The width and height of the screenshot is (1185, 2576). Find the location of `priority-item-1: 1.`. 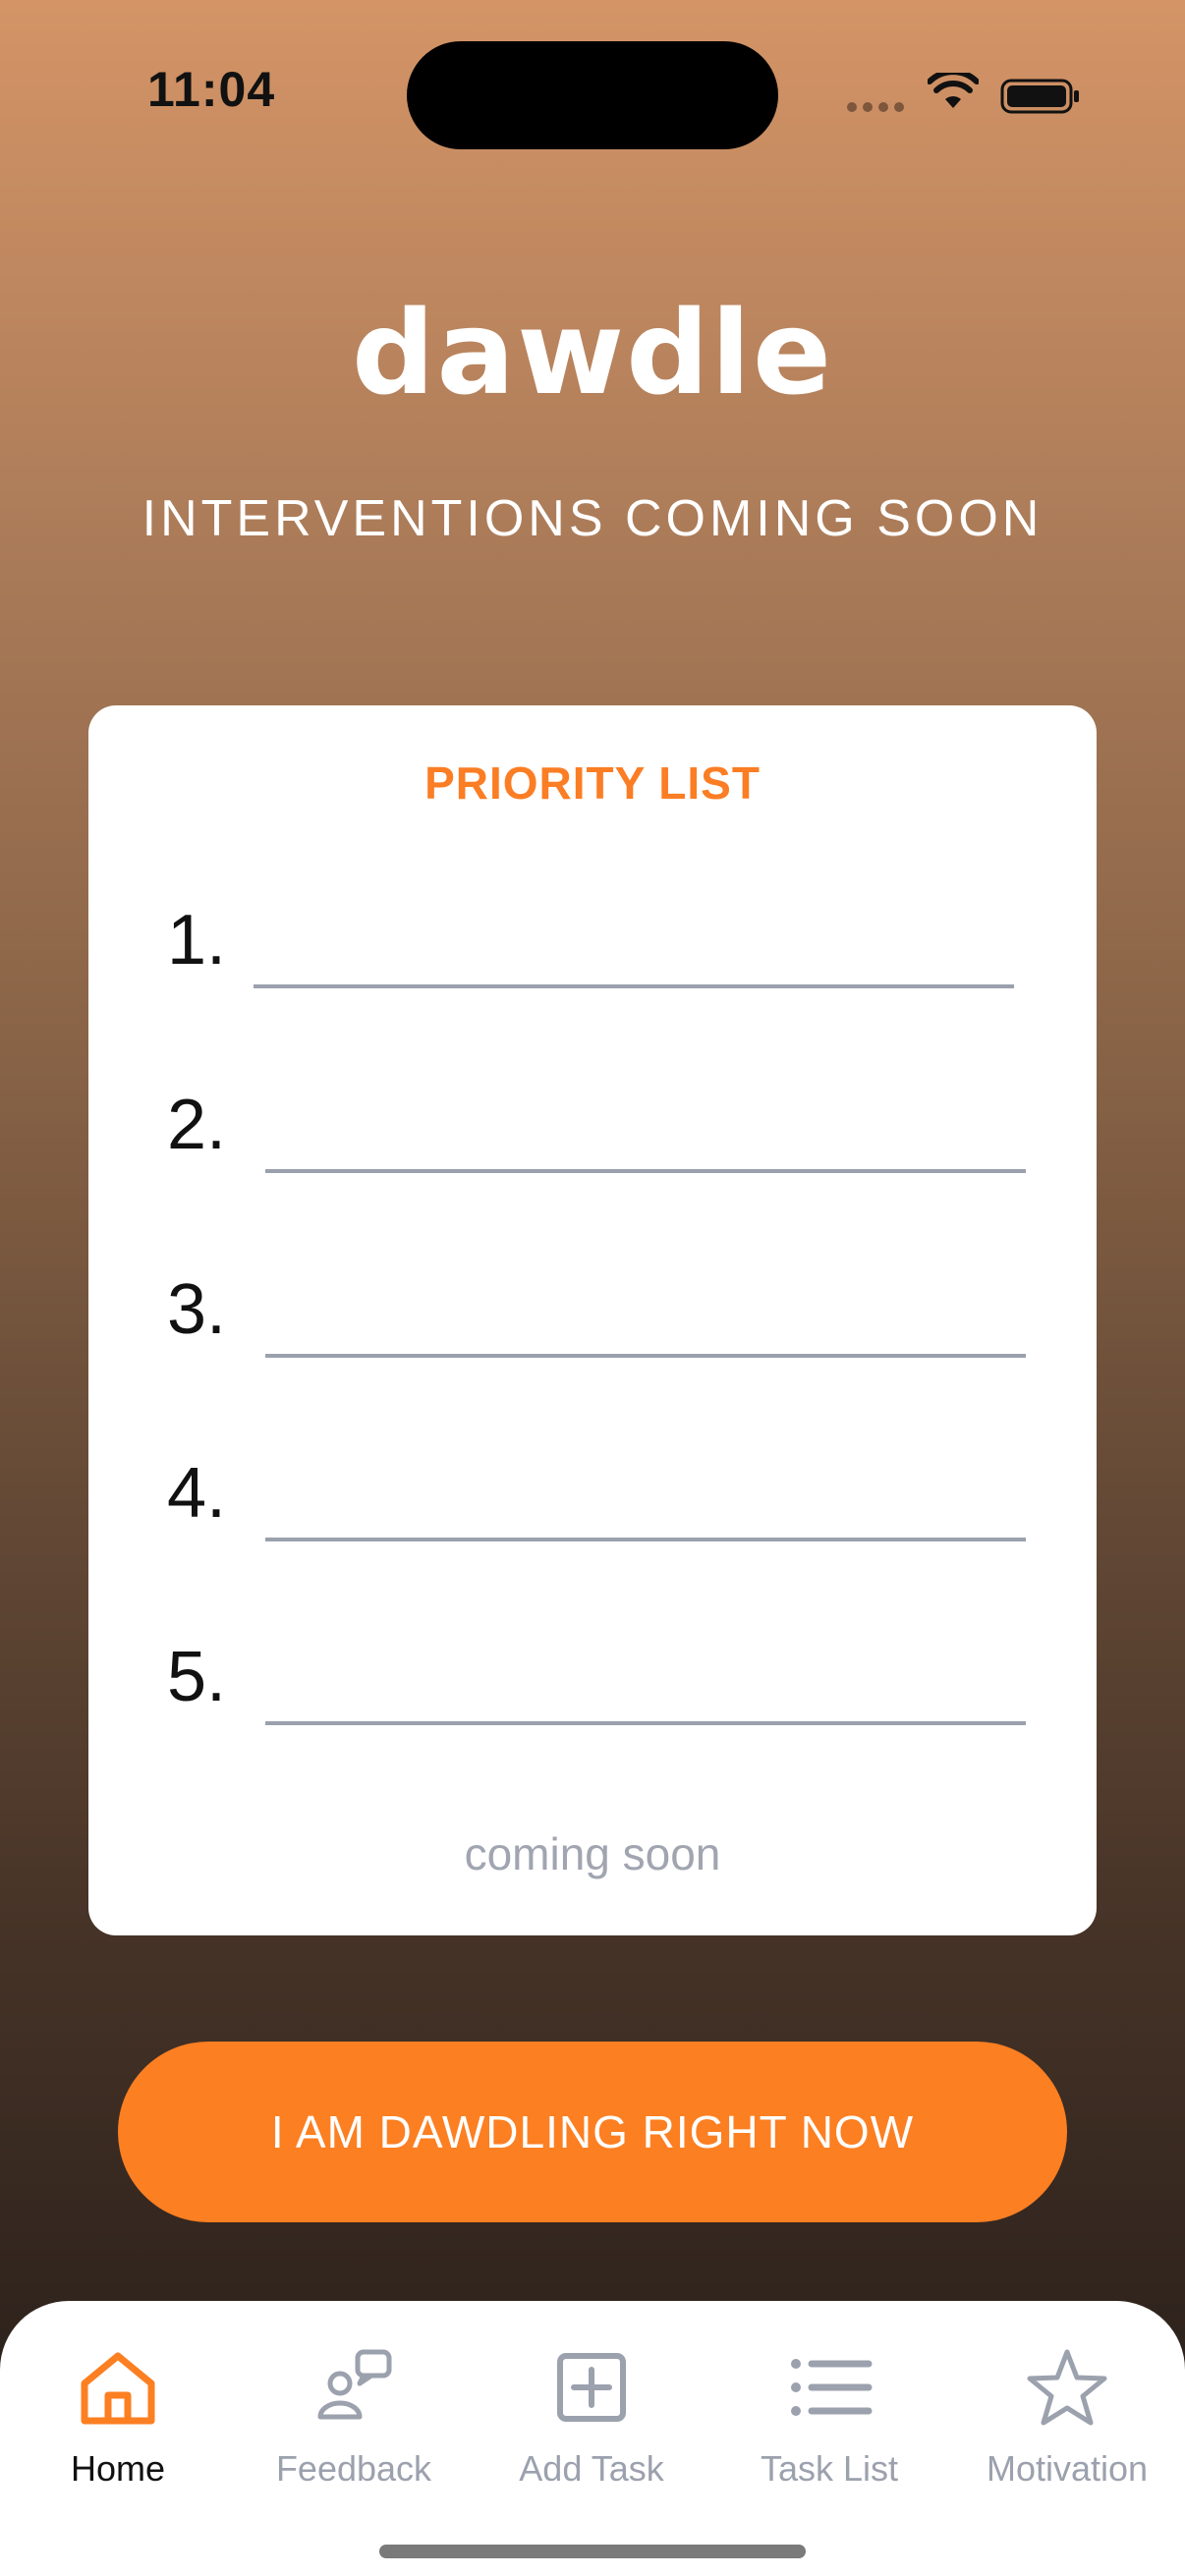

priority-item-1: 1. is located at coordinates (592, 933).